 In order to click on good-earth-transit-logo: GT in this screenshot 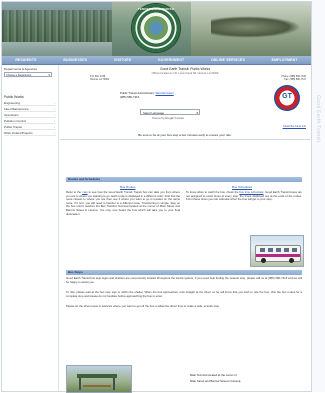, I will do `click(287, 98)`.